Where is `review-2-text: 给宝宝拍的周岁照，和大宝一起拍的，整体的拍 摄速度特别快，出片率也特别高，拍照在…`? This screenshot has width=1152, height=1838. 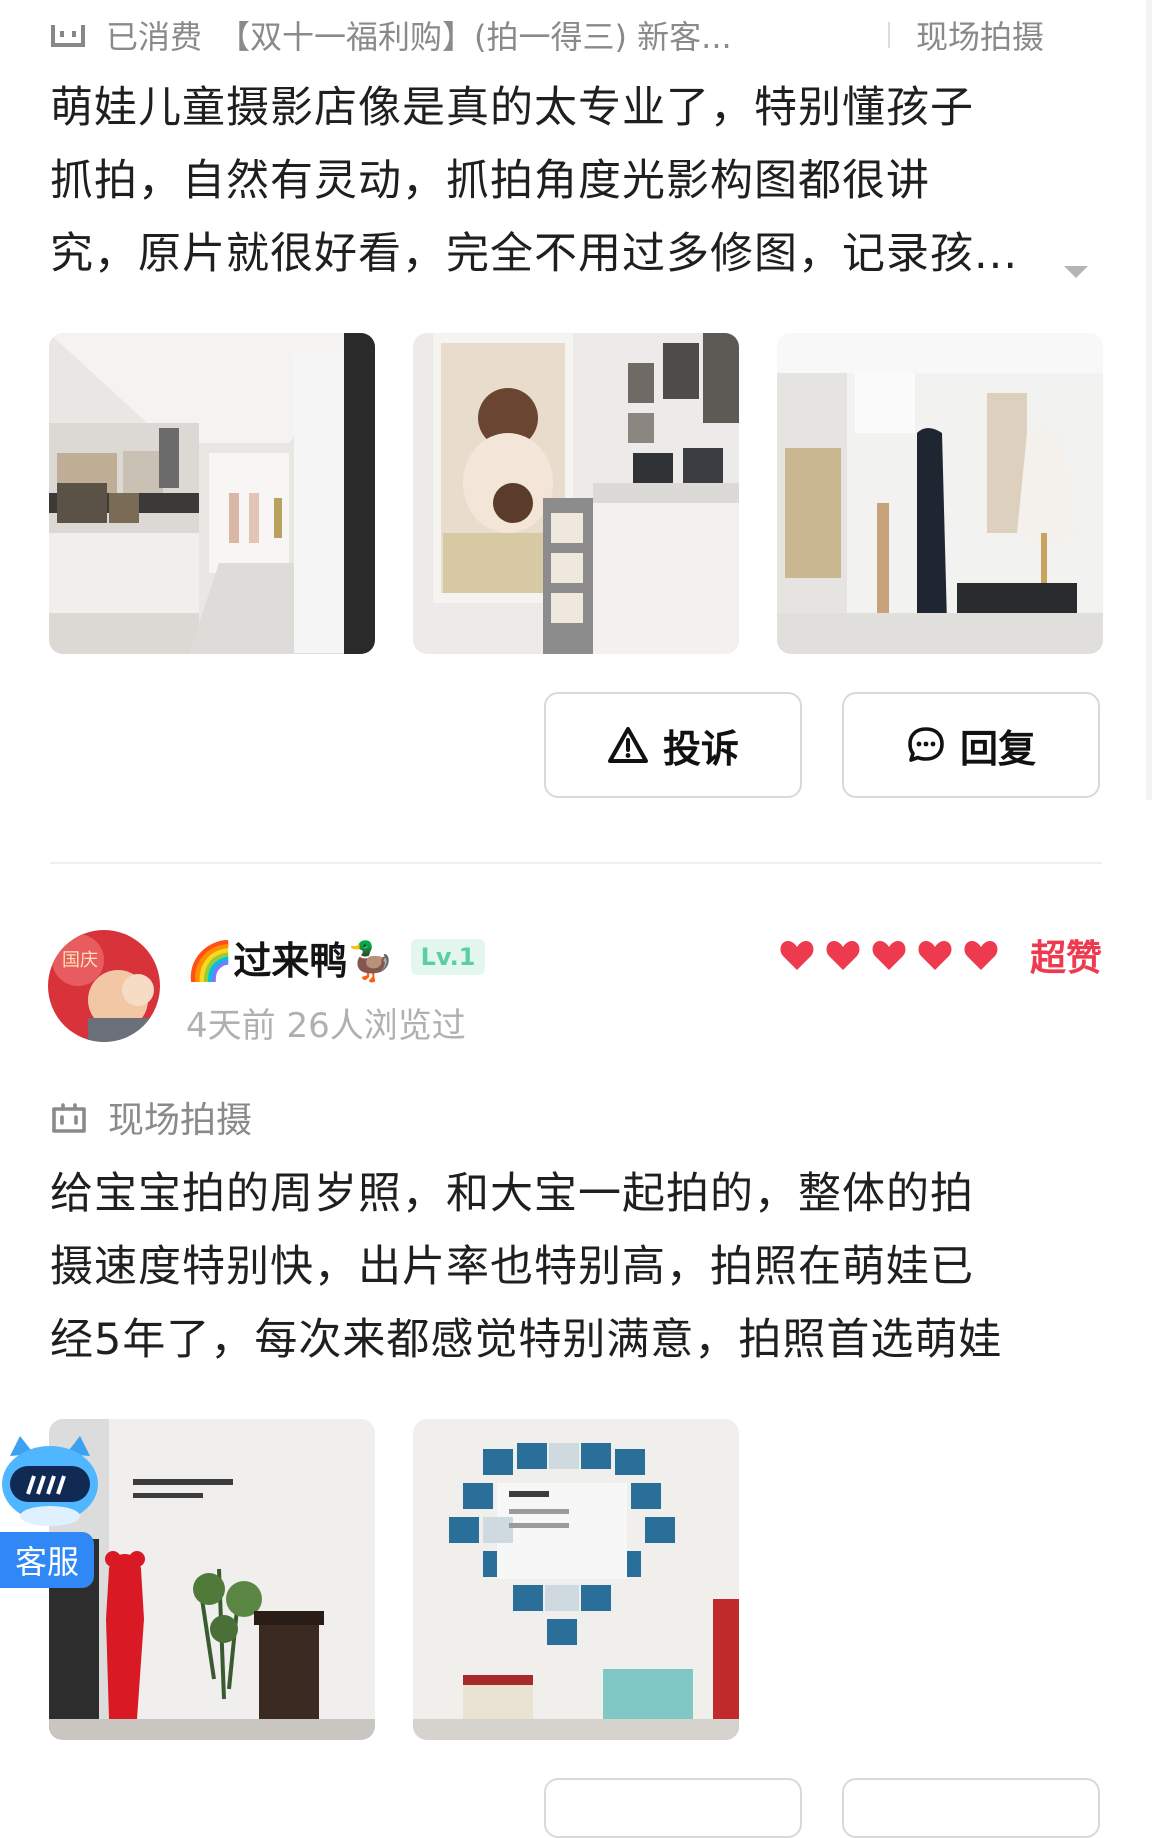
review-2-text: 给宝宝拍的周岁照，和大宝一起拍的，整体的拍 摄速度特别快，出片率也特别高，拍照在… is located at coordinates (570, 1267).